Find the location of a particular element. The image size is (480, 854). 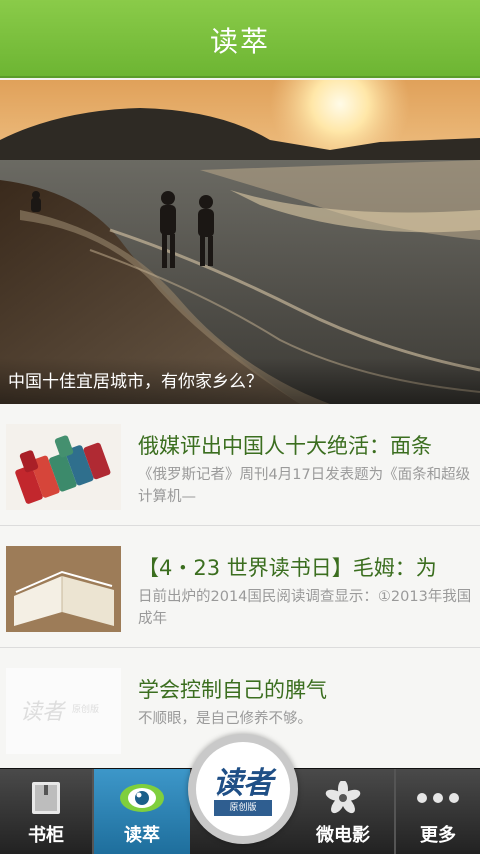

banner-caption: 中国十佳宜居城市，有你家乡么？ is located at coordinates (135, 382).